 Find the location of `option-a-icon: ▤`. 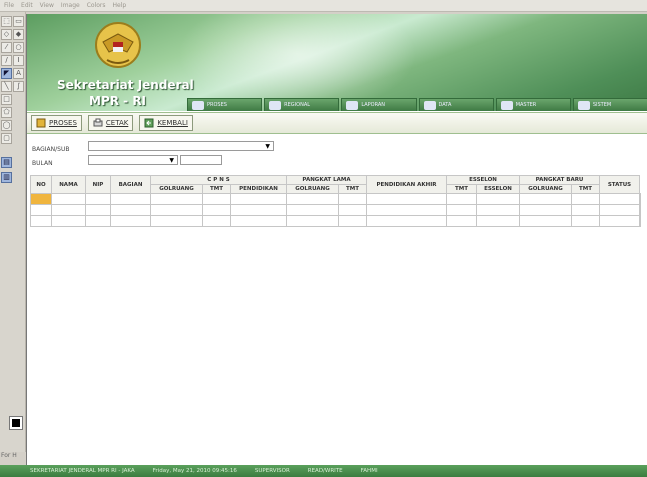

option-a-icon: ▤ is located at coordinates (6, 162).